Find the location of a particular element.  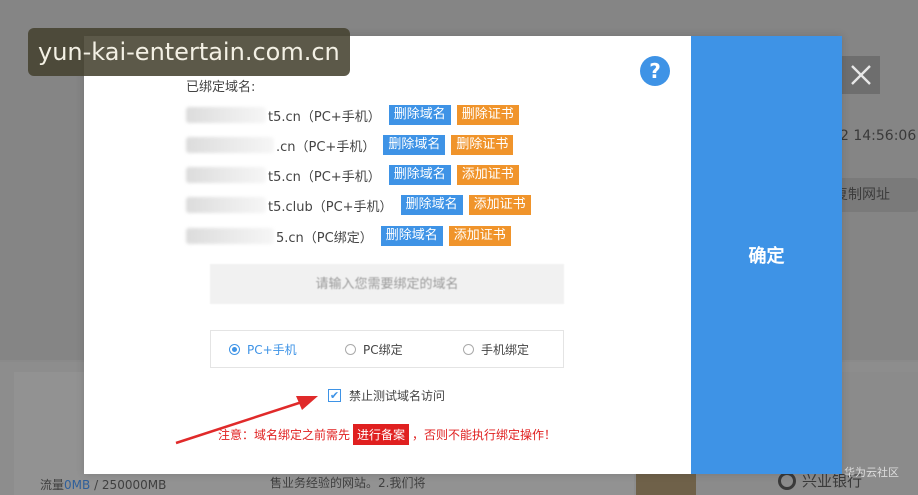

domain-row: 5.cn（PC绑定） 删除域名 添加证书 is located at coordinates (348, 236).